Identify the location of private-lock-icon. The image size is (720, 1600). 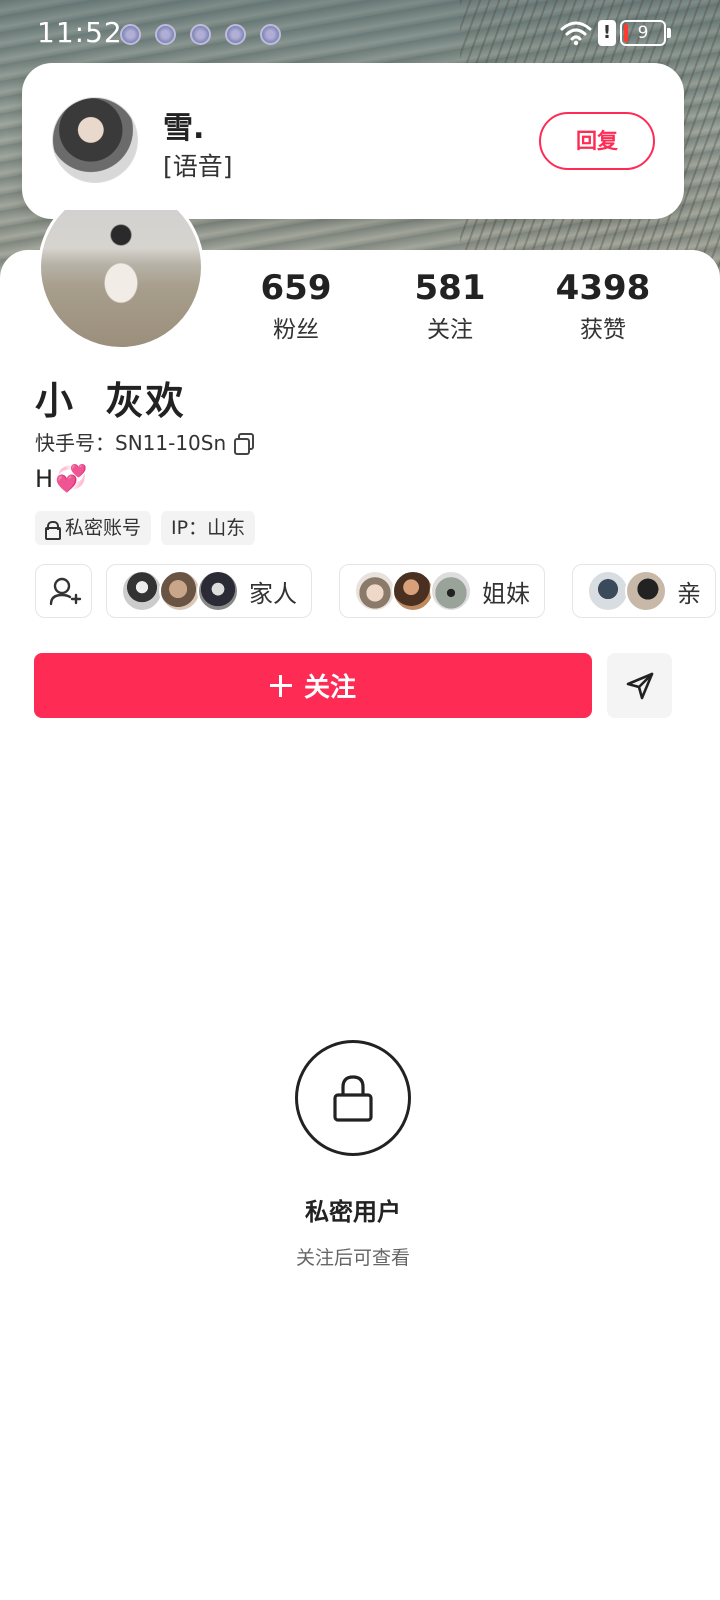
(353, 1098).